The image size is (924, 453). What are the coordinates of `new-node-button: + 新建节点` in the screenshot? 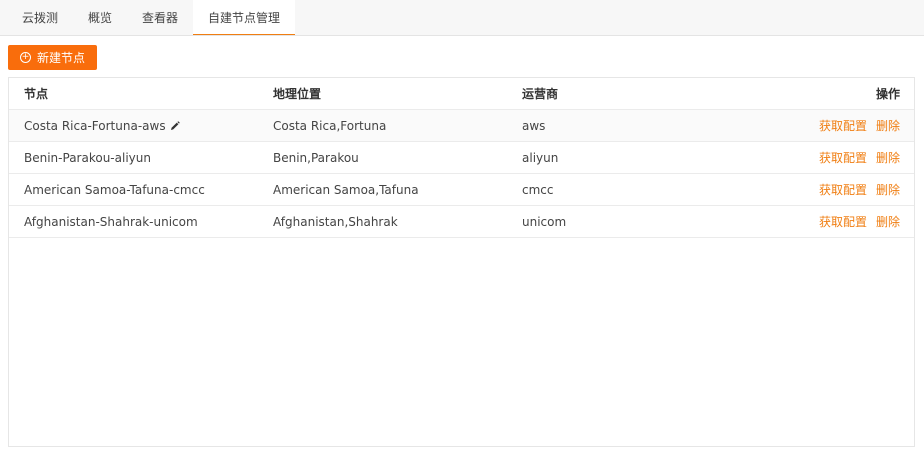 It's located at (52, 57).